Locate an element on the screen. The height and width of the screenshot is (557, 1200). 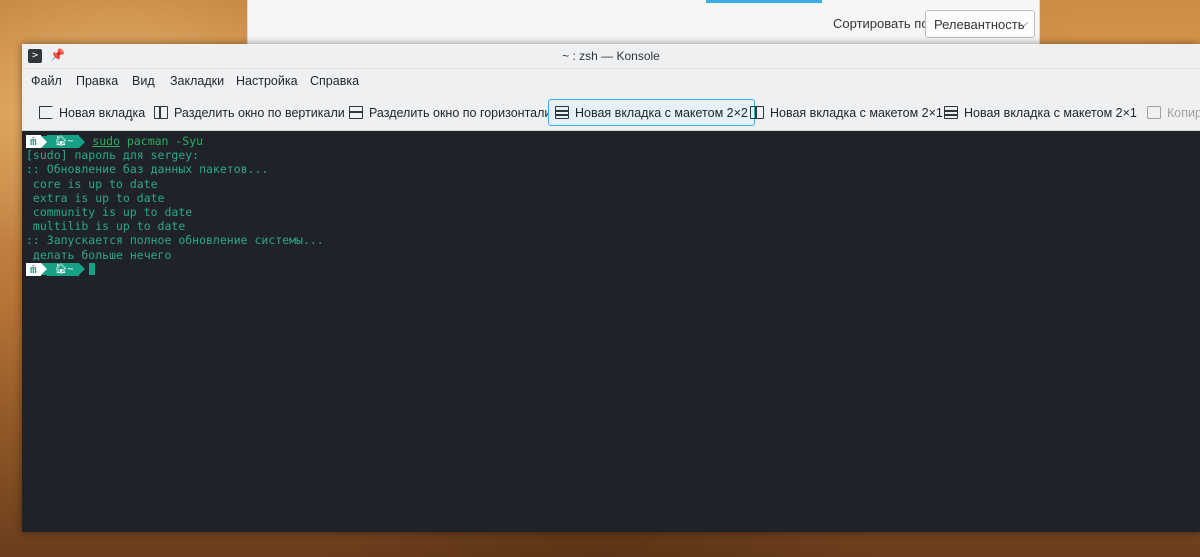
window-title: ~ : zsh — Konsole is located at coordinates (611, 56).